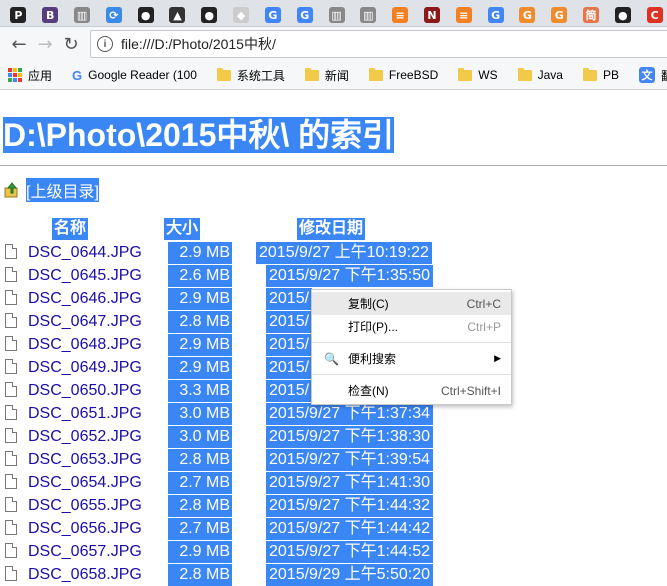 This screenshot has height=586, width=667. What do you see at coordinates (85, 552) in the screenshot?
I see `file-link: DSC_0657.JPG` at bounding box center [85, 552].